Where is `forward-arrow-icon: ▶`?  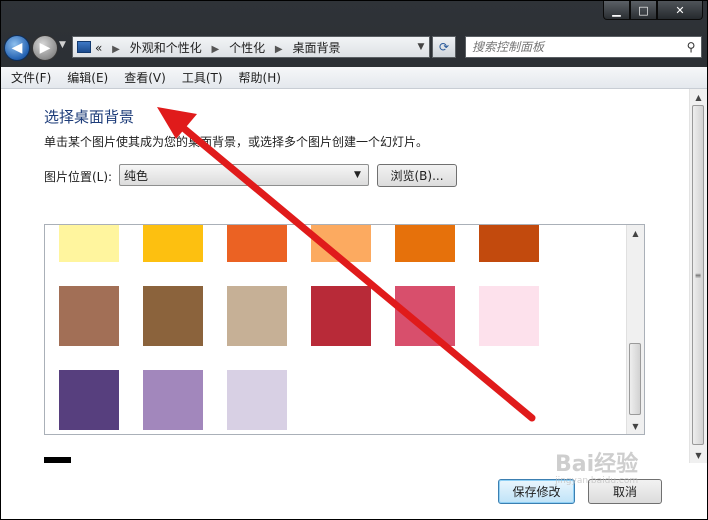 forward-arrow-icon: ▶ is located at coordinates (45, 48).